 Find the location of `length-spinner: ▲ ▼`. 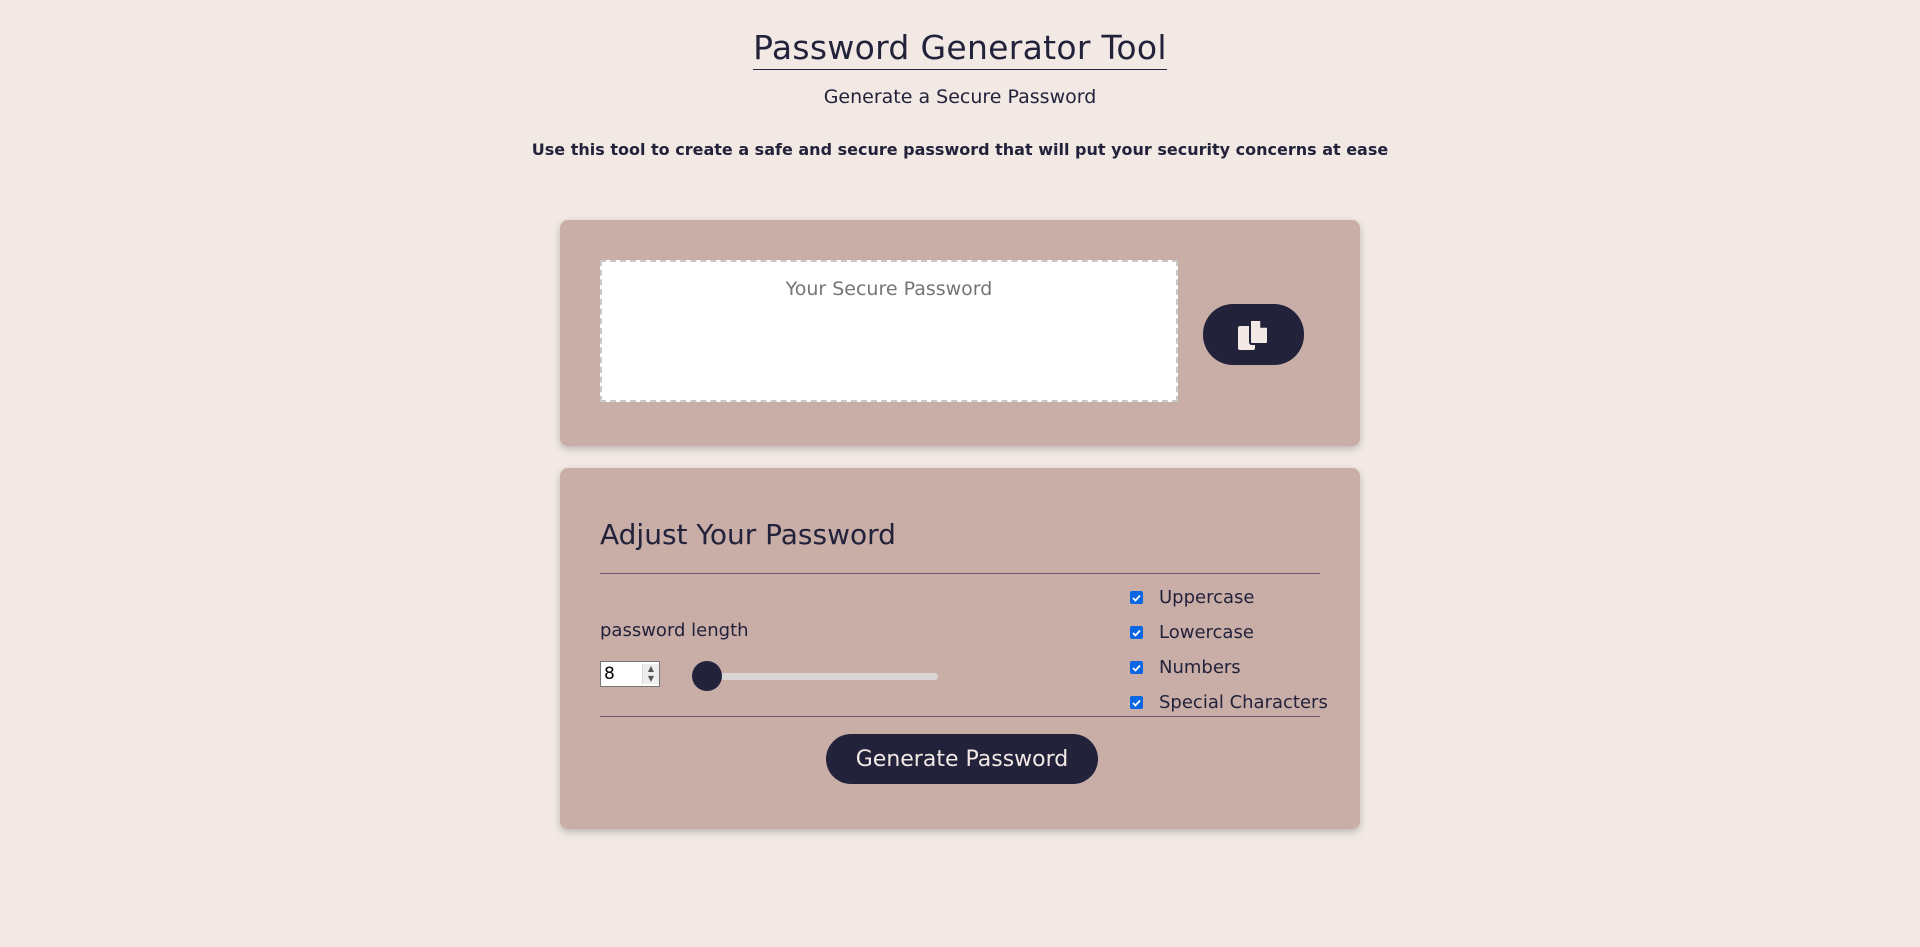

length-spinner: ▲ ▼ is located at coordinates (650, 674).